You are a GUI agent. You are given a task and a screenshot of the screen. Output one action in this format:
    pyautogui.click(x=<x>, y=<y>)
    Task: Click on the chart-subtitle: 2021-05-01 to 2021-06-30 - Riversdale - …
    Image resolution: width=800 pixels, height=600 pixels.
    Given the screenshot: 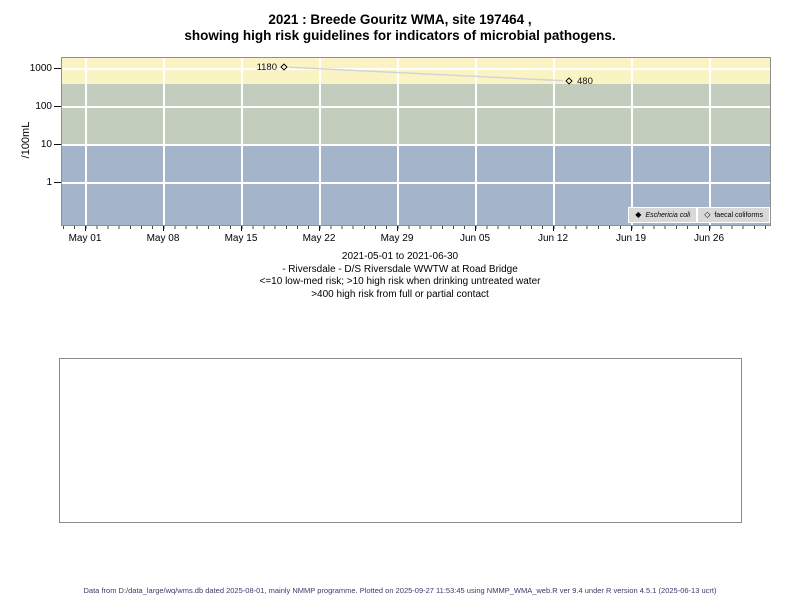 What is the action you would take?
    pyautogui.click(x=400, y=276)
    